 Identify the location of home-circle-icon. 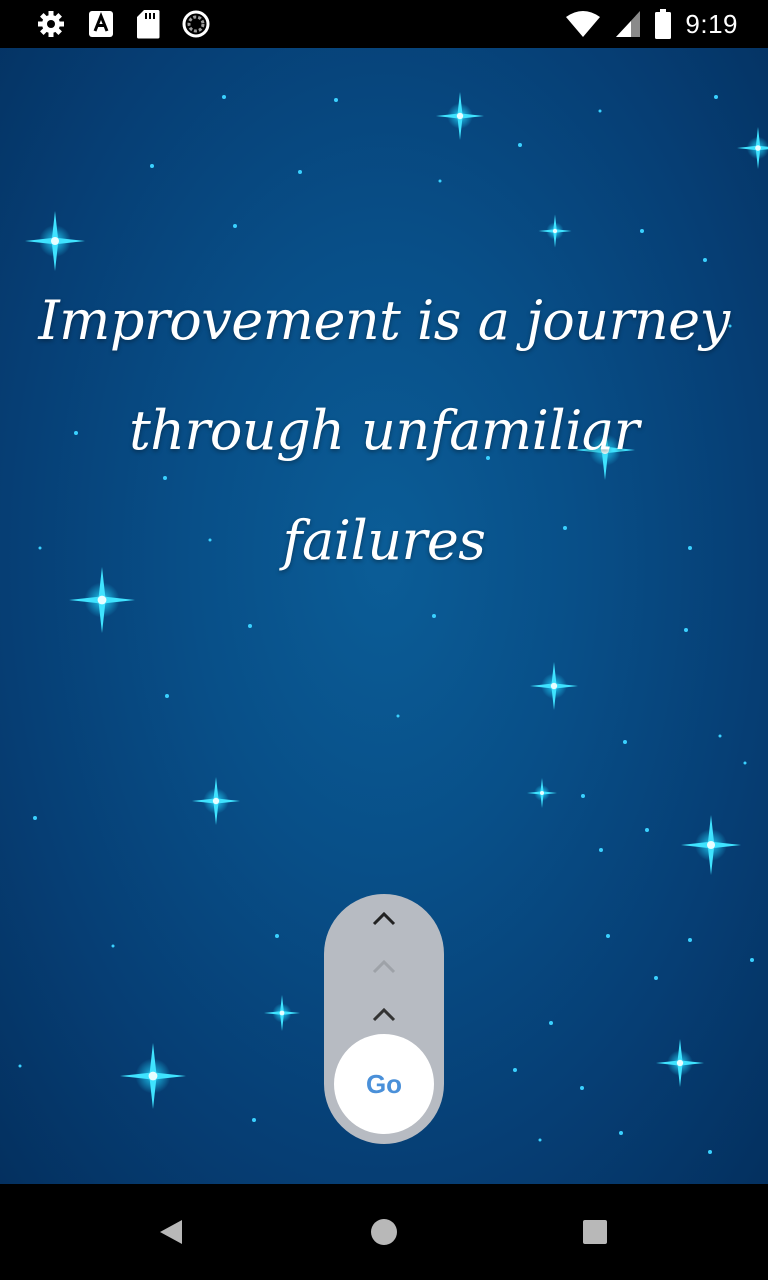
(384, 1232).